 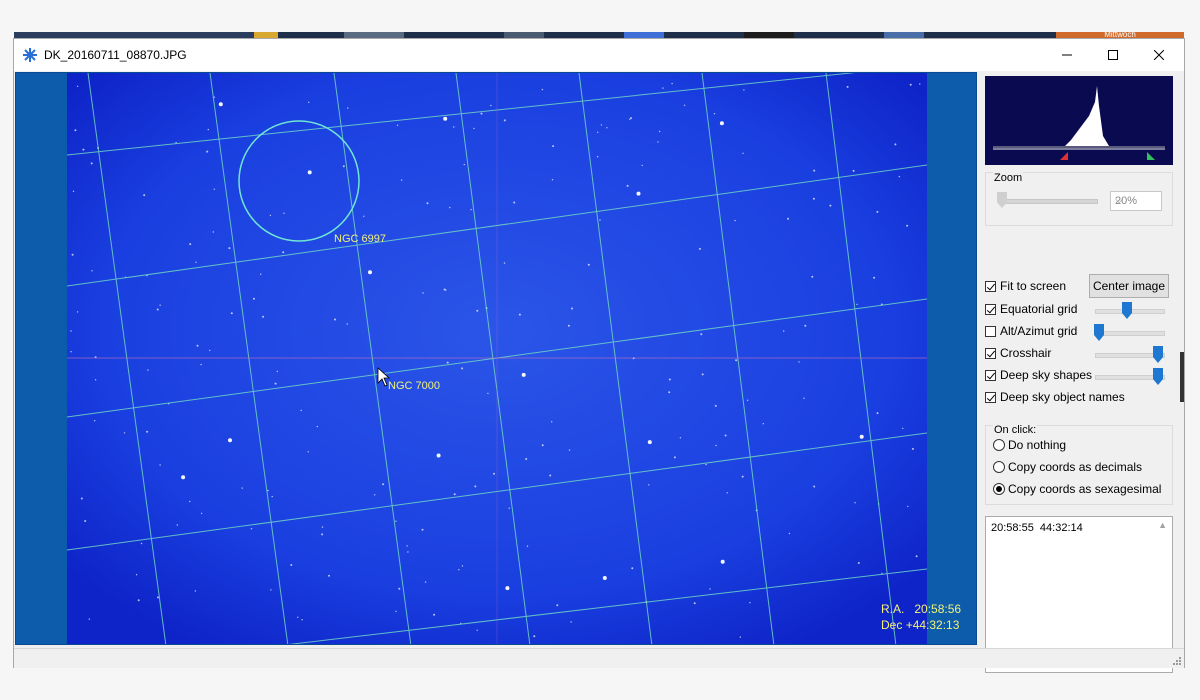 What do you see at coordinates (1158, 354) in the screenshot?
I see `crosshair-slider-thumb` at bounding box center [1158, 354].